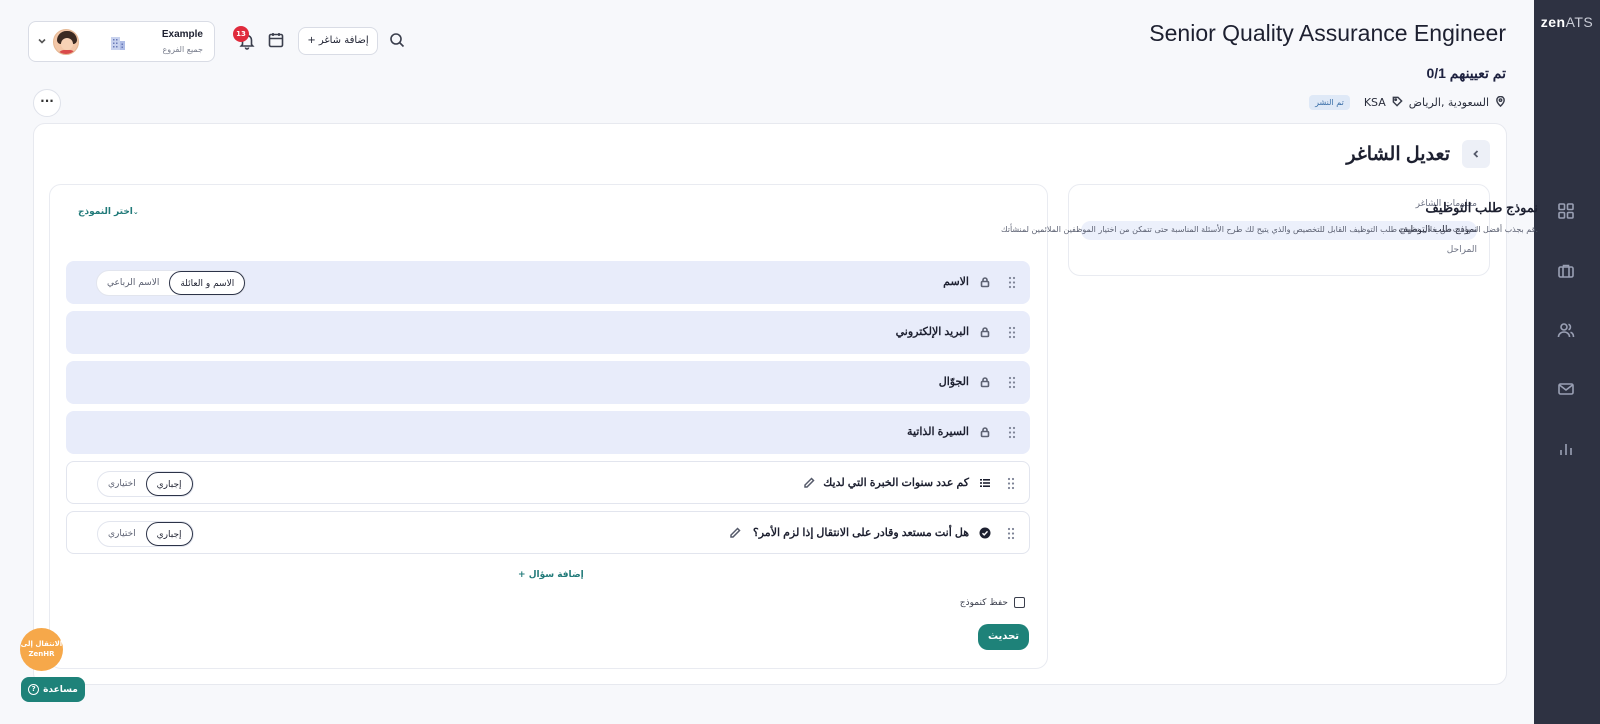  I want to click on name-format-toggle: الاسم الرباعي الاسم و العائلة, so click(171, 283).